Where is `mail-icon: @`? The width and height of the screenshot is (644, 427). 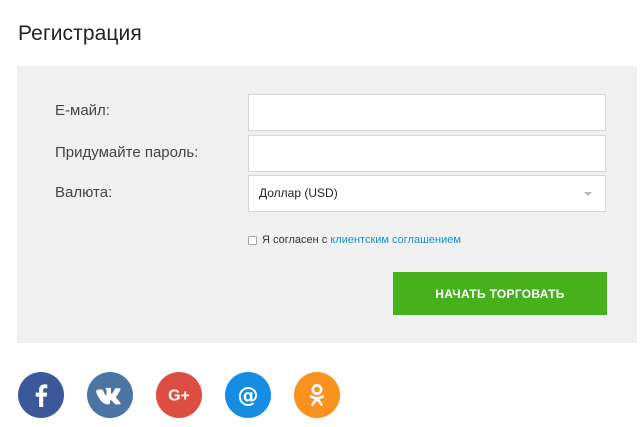 mail-icon: @ is located at coordinates (248, 396).